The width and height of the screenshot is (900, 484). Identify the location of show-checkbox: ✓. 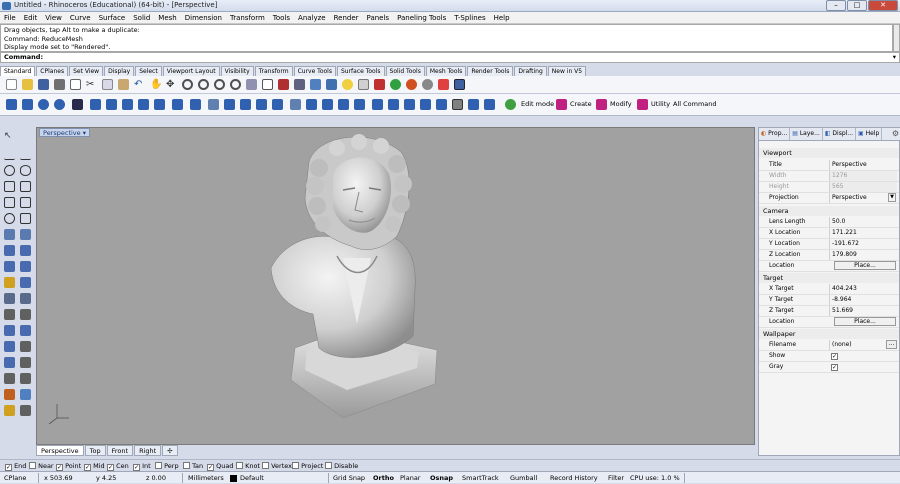
(834, 356).